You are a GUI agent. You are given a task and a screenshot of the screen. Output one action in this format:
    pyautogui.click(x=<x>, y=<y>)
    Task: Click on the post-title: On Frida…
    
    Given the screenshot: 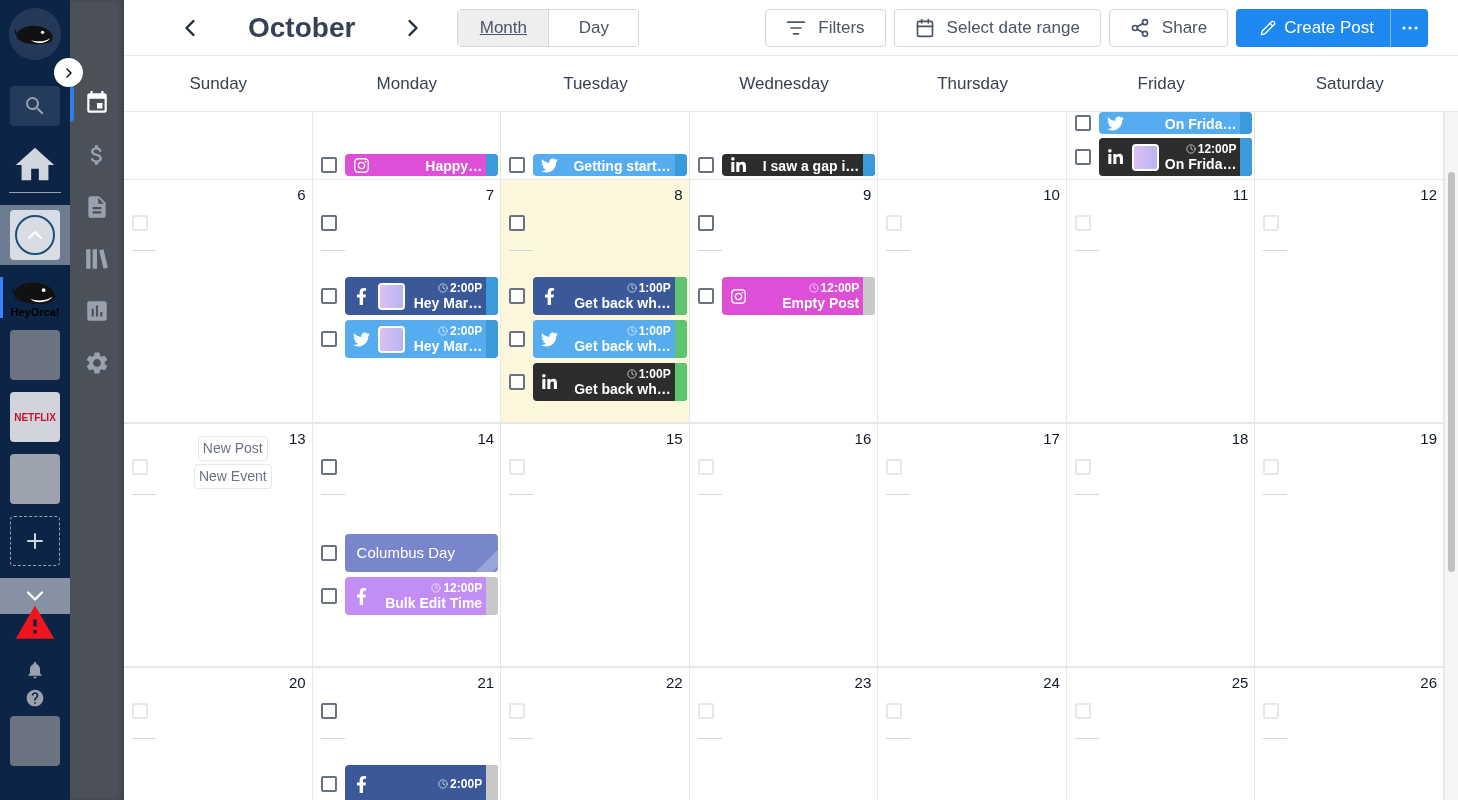 What is the action you would take?
    pyautogui.click(x=1200, y=164)
    